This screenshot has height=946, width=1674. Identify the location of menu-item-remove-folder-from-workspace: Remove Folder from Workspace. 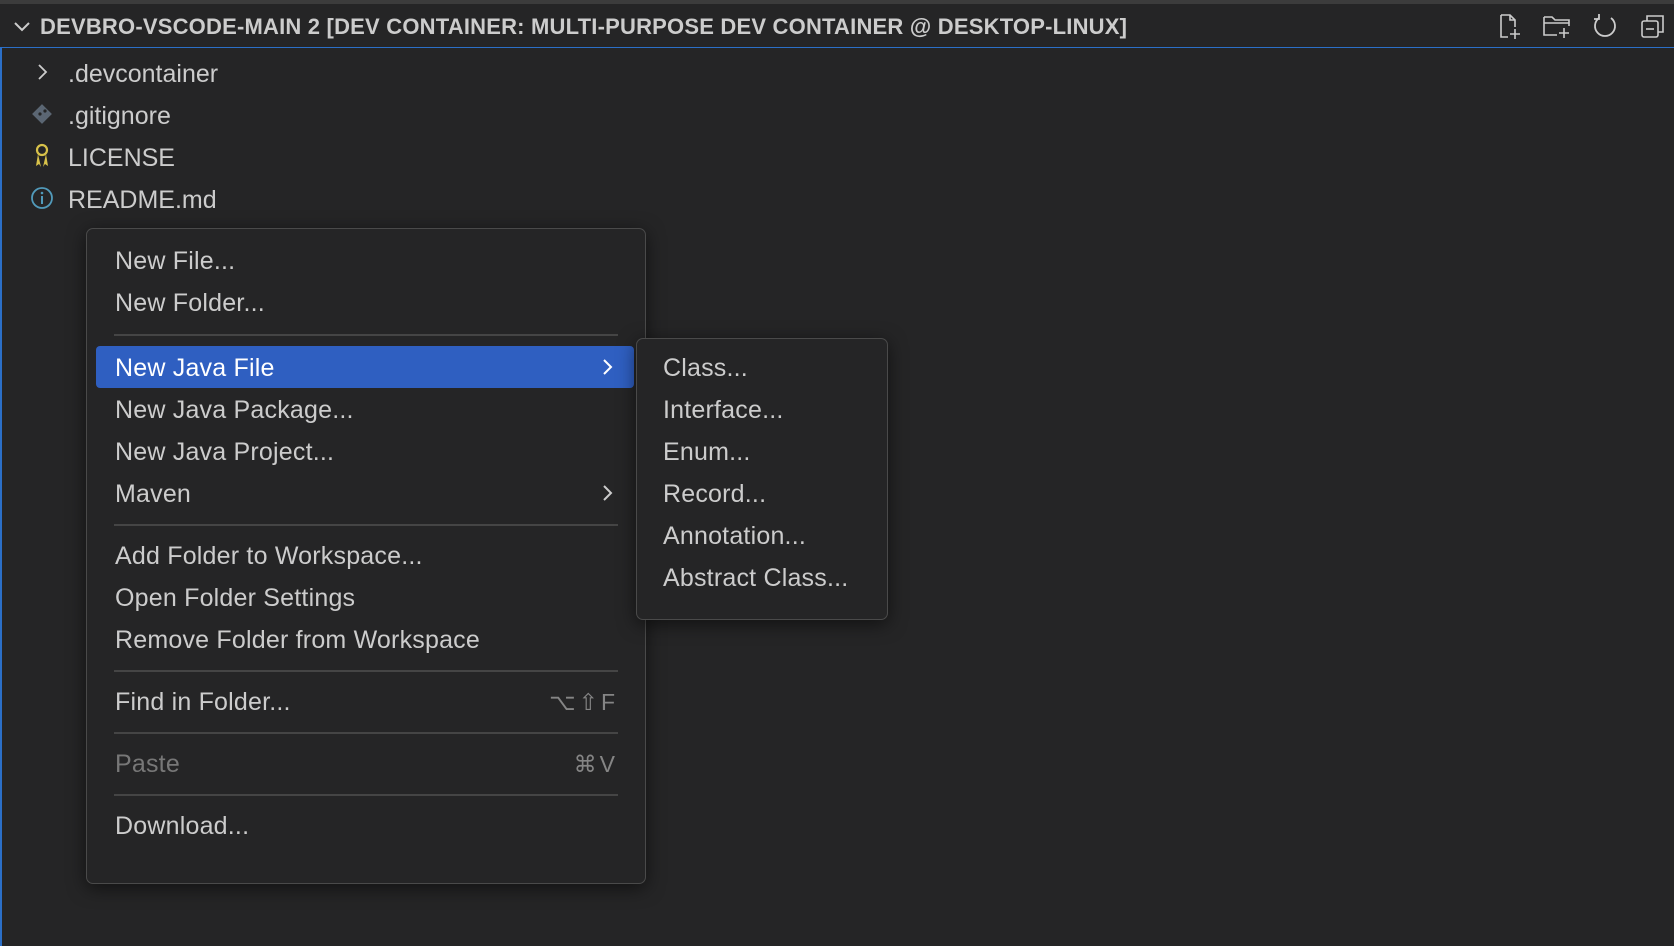
(365, 639).